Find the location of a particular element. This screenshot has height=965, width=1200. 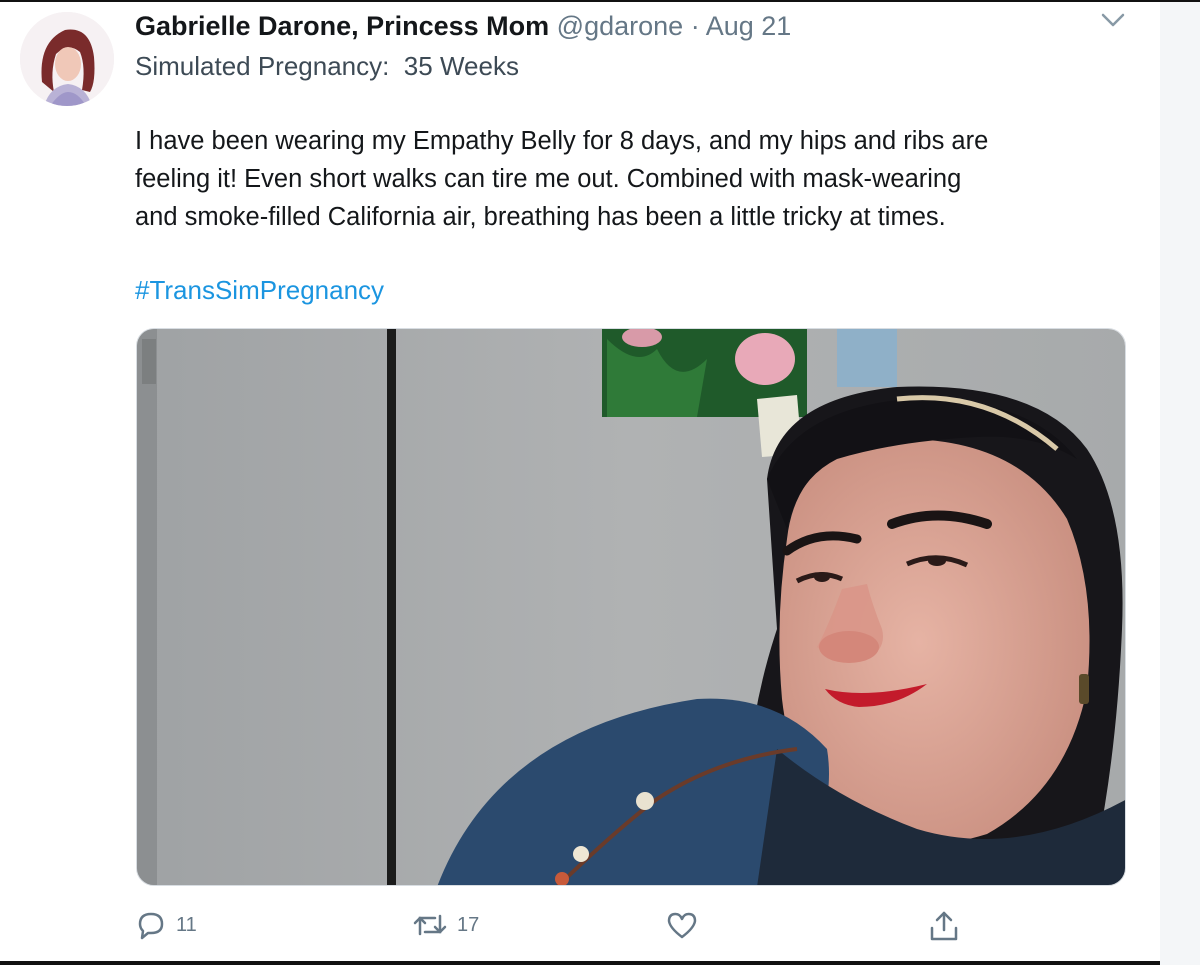

tweet-date: Aug 21 is located at coordinates (749, 26).